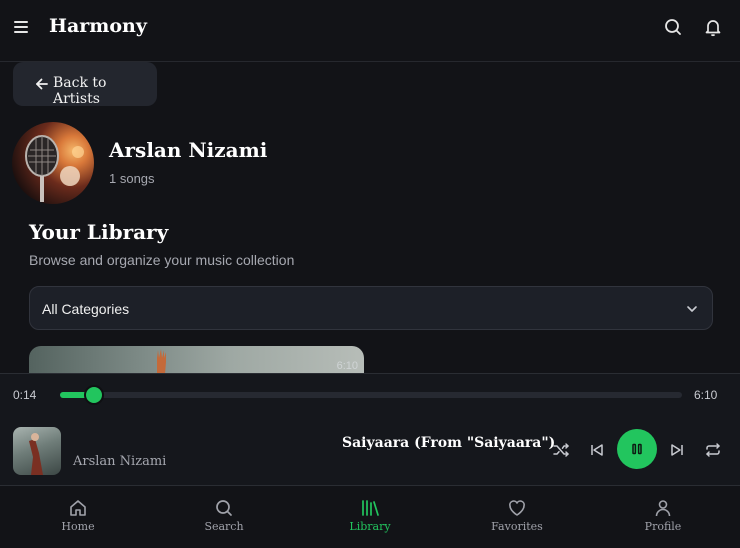 The image size is (740, 548). I want to click on nav-item-home: Home, so click(78, 517).